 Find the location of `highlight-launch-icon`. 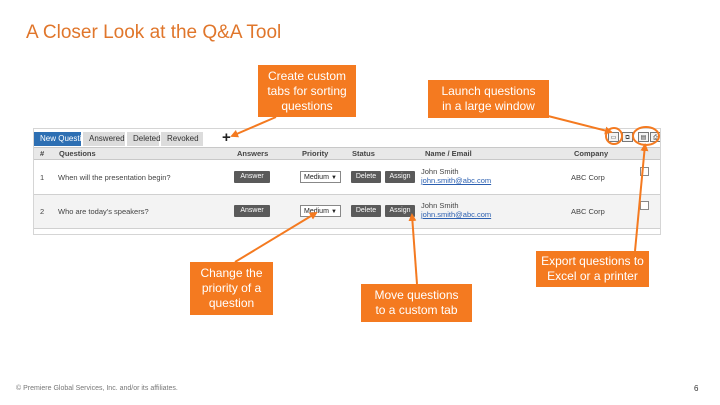

highlight-launch-icon is located at coordinates (614, 136).